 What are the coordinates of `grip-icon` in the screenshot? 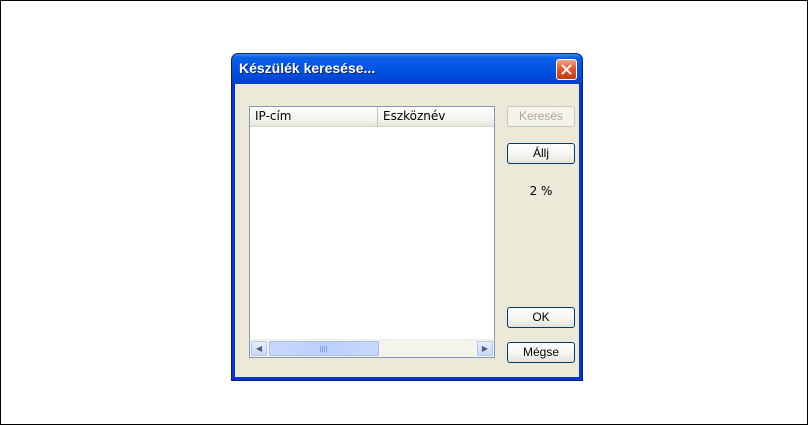 It's located at (324, 349).